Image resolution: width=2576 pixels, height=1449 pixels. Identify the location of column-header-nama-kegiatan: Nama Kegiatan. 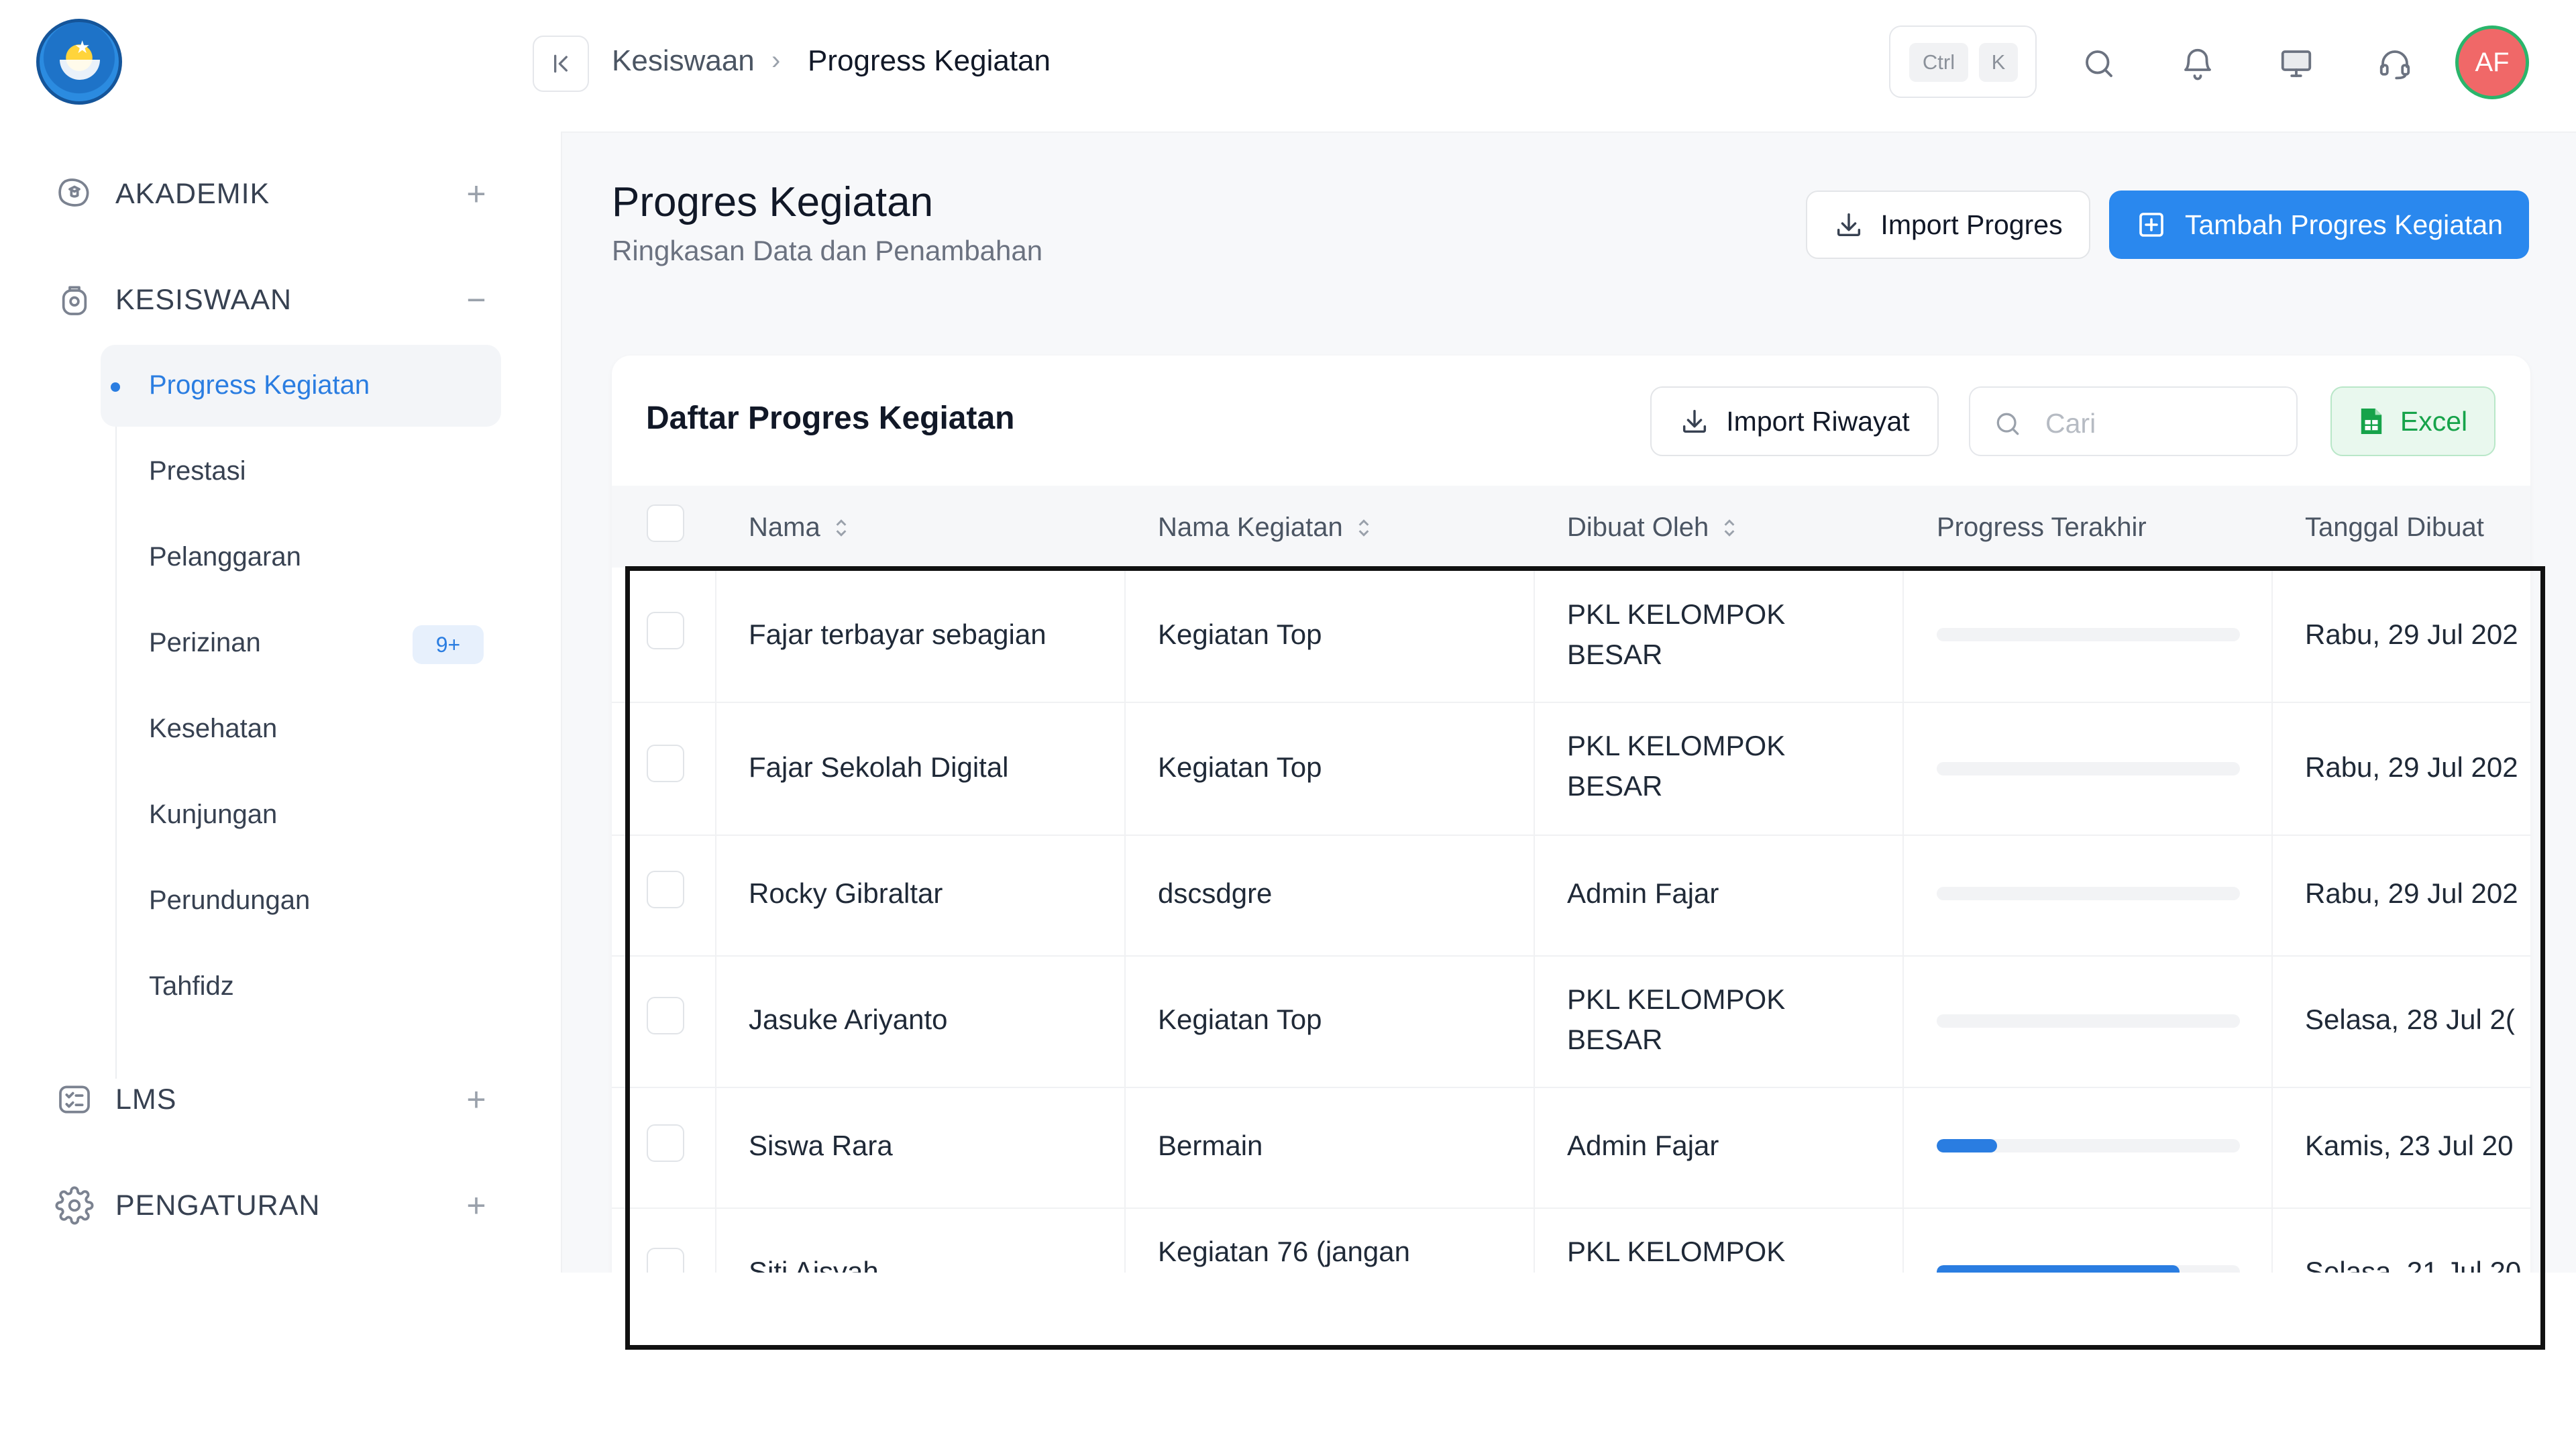
(1265, 528).